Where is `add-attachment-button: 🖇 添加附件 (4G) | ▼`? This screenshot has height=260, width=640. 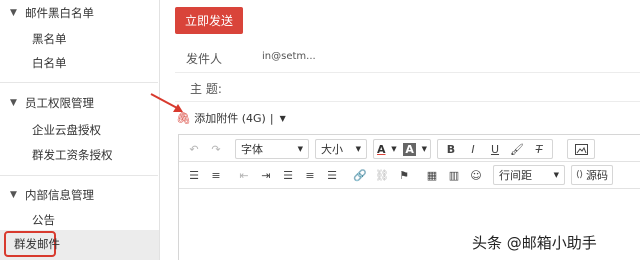
add-attachment-button: 🖇 添加附件 (4G) | ▼ is located at coordinates (231, 118).